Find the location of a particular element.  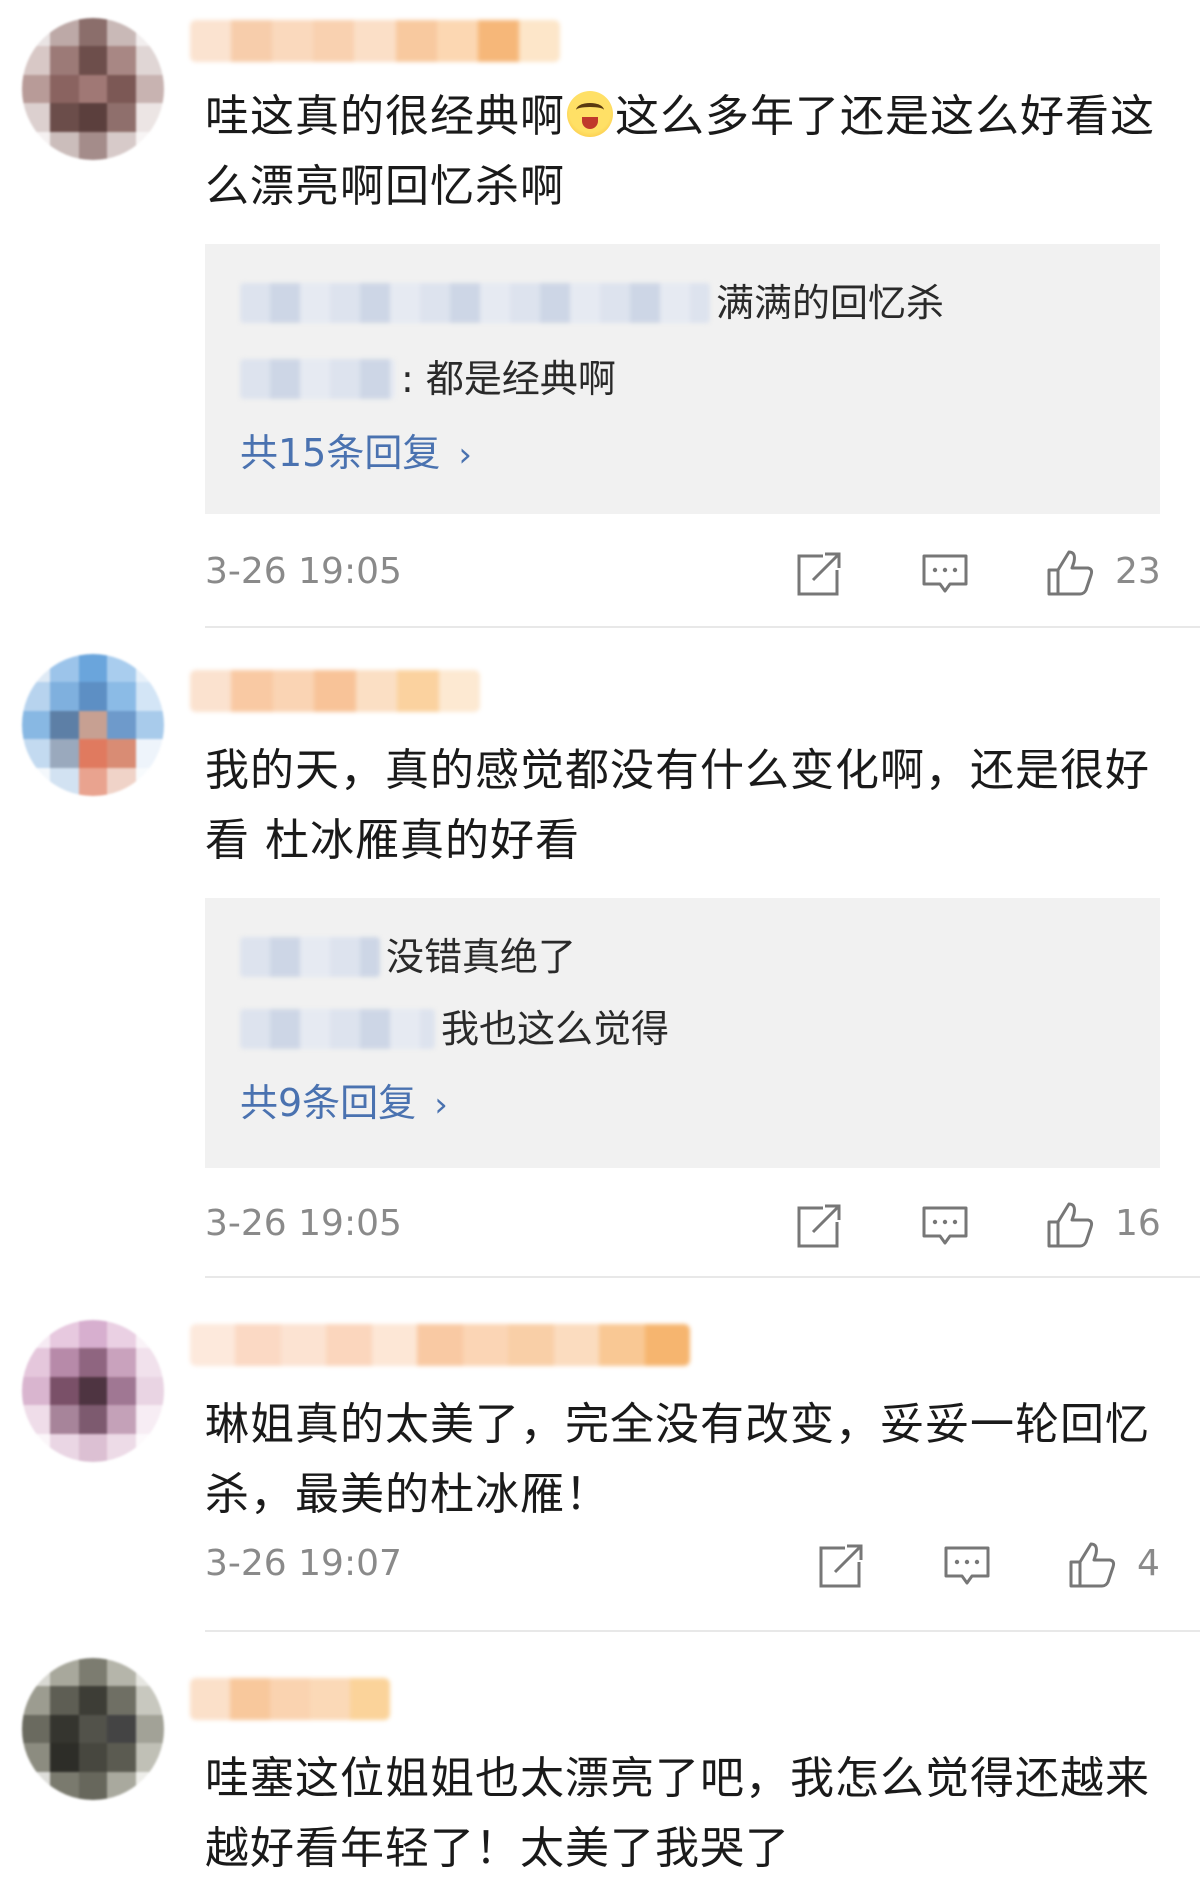

reply-2: 我也这么觉得 is located at coordinates (454, 1029).